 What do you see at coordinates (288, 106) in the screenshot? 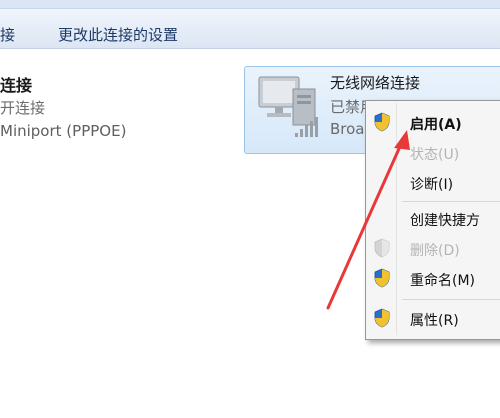
I see `network-adapter-icon` at bounding box center [288, 106].